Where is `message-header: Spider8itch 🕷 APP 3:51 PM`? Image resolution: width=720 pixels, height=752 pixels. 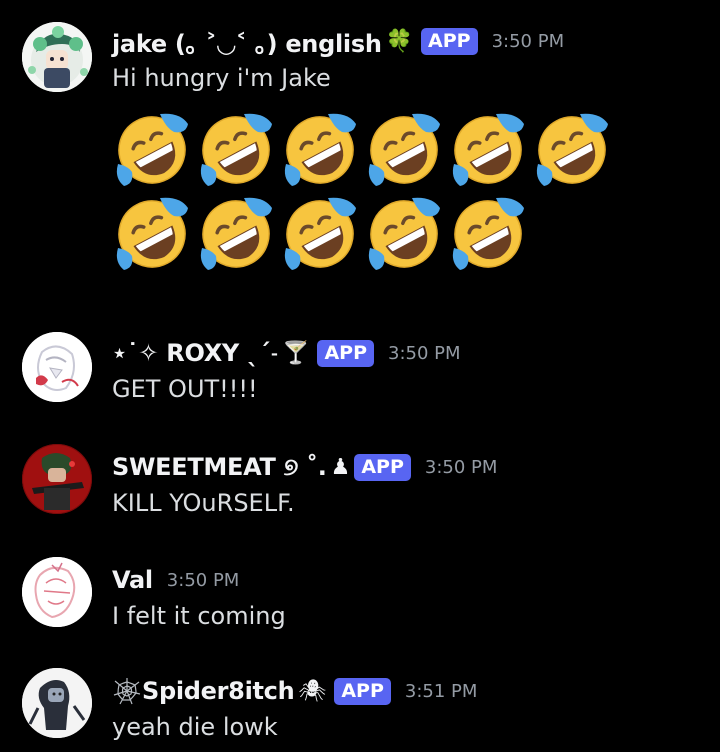
message-header: Spider8itch 🕷 APP 3:51 PM is located at coordinates (294, 691).